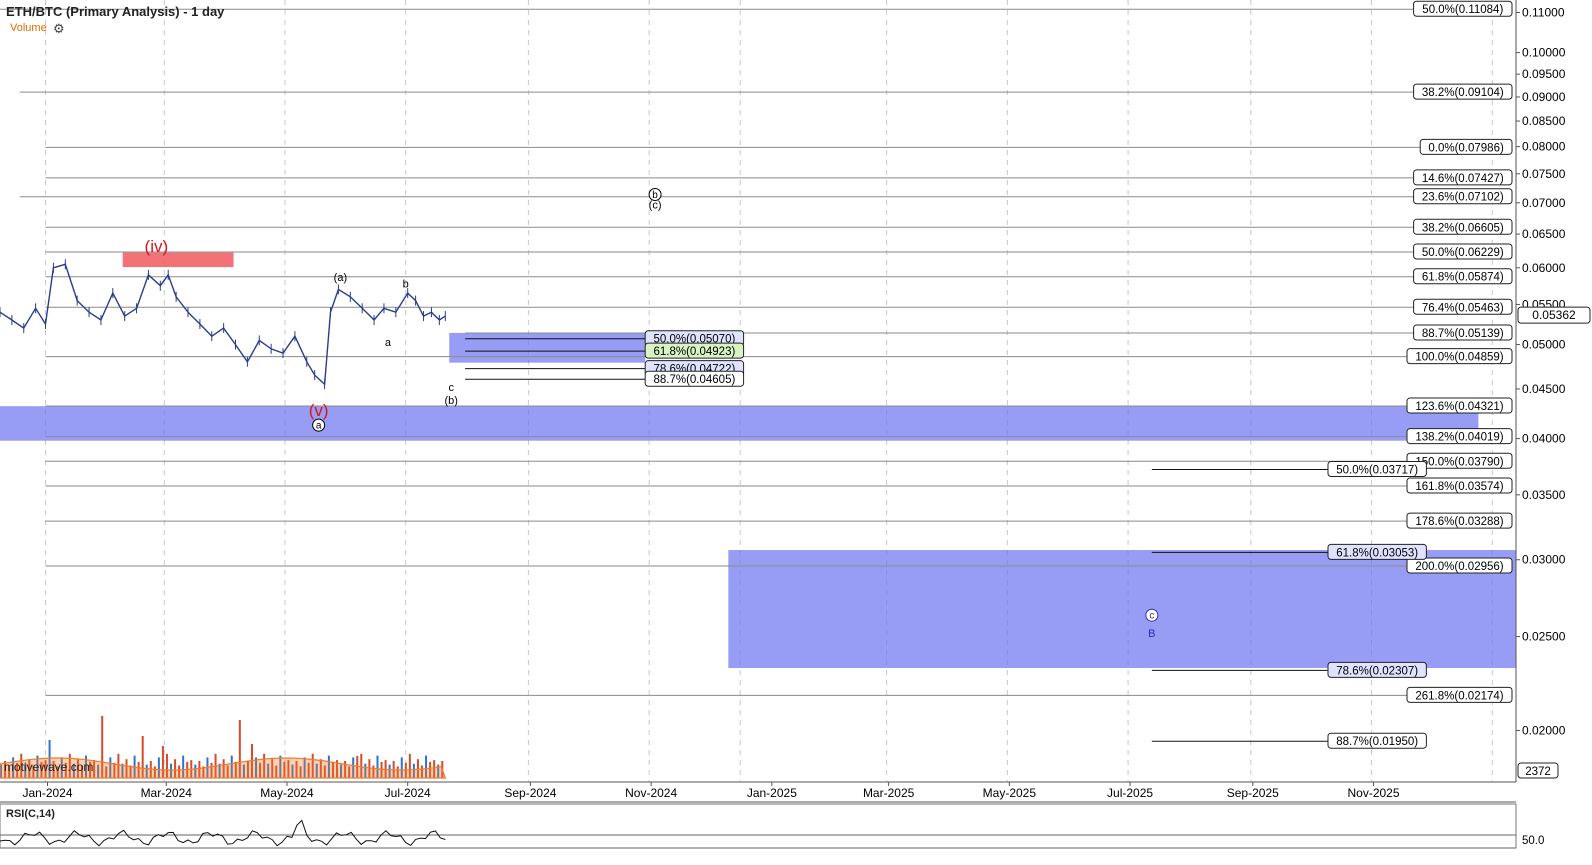 The height and width of the screenshot is (865, 1592). What do you see at coordinates (651, 793) in the screenshot?
I see `time-tick-label: Nov-2024` at bounding box center [651, 793].